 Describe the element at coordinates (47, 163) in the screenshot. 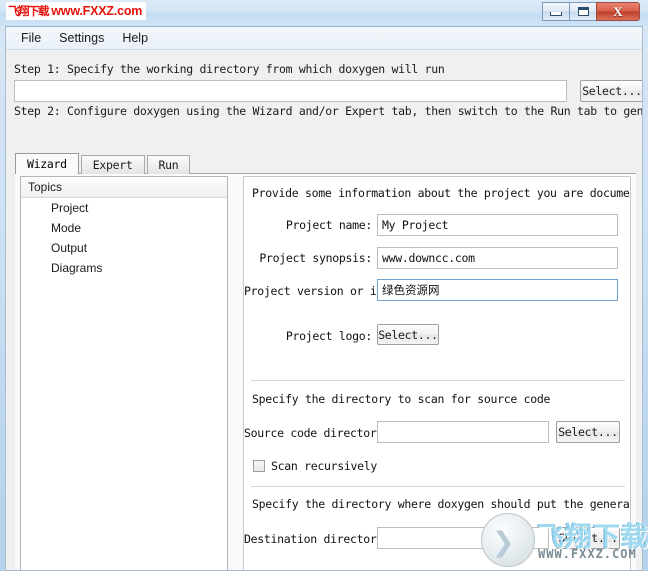

I see `tab-wizard: Wizard` at that location.